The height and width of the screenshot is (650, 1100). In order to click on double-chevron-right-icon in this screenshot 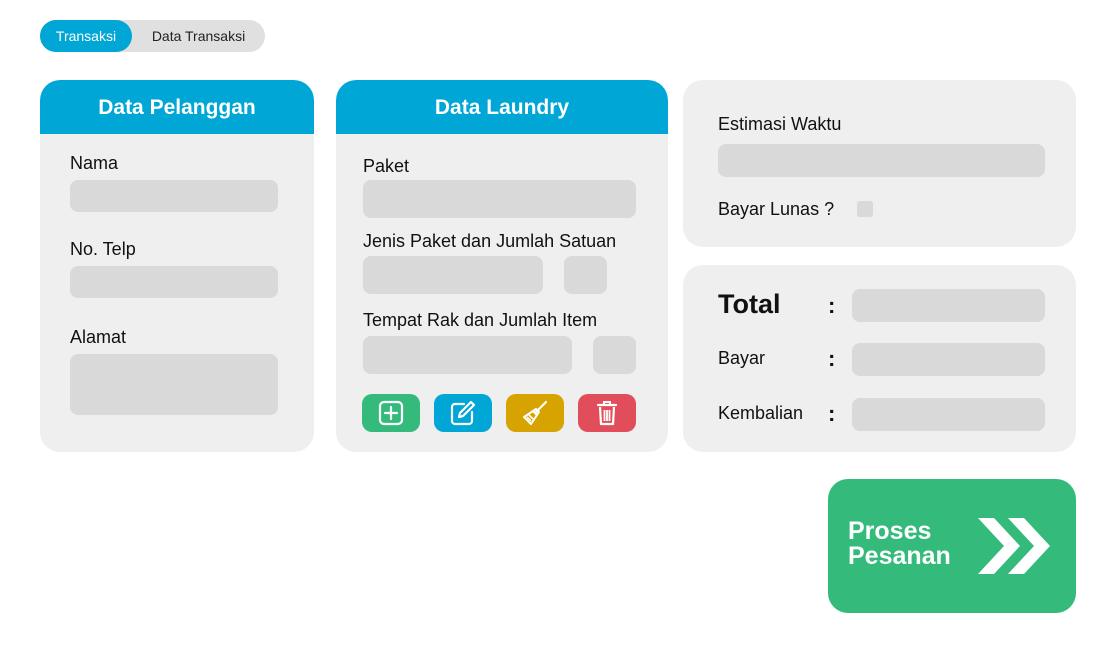, I will do `click(1014, 546)`.